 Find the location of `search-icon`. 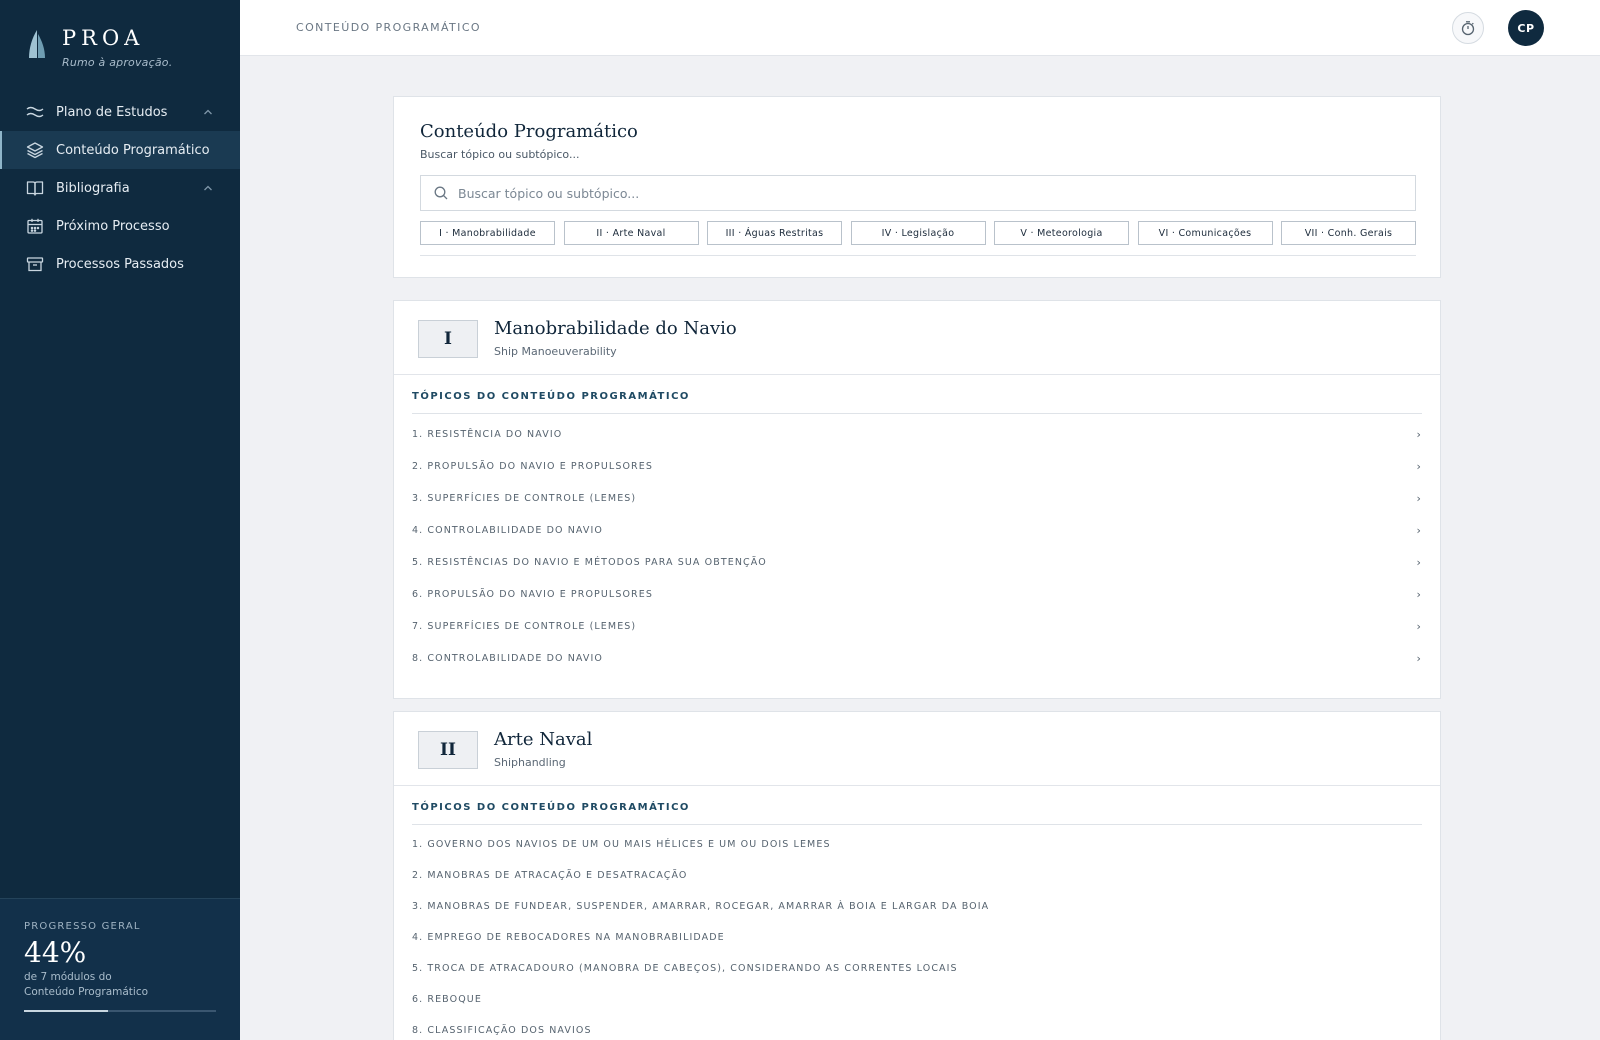

search-icon is located at coordinates (441, 193).